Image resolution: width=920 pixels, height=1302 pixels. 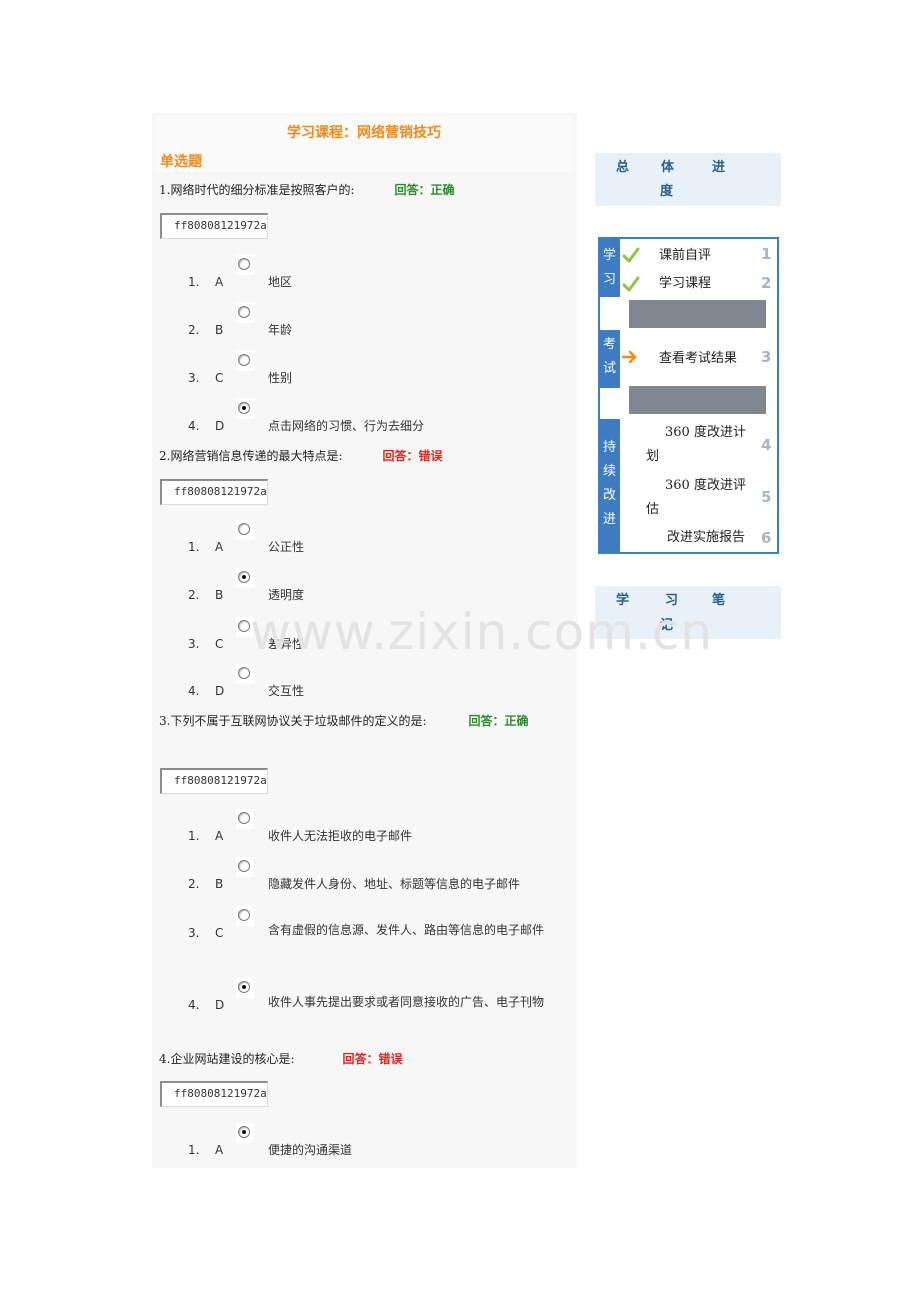 What do you see at coordinates (364, 274) in the screenshot?
I see `option-row: 1. A 地区` at bounding box center [364, 274].